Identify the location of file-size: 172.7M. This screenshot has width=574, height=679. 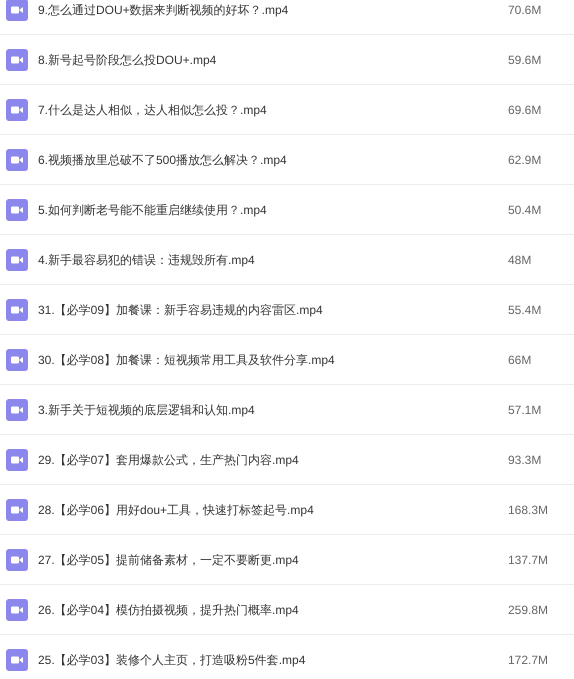
(528, 660).